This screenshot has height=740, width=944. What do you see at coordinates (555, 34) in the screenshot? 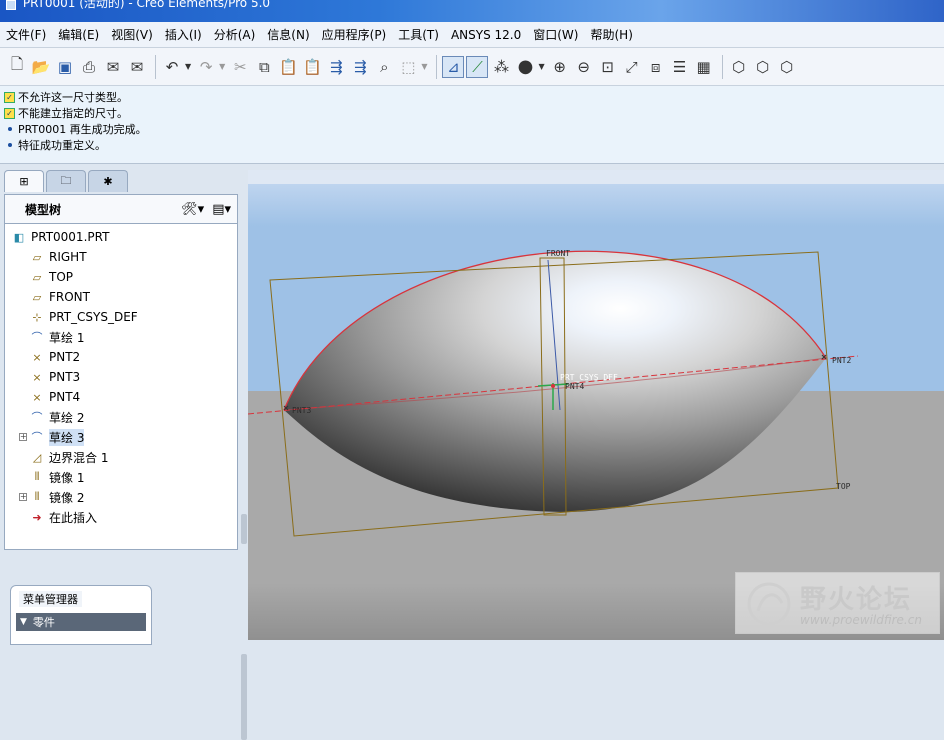
I see `menu-window: 窗口(W)` at bounding box center [555, 34].